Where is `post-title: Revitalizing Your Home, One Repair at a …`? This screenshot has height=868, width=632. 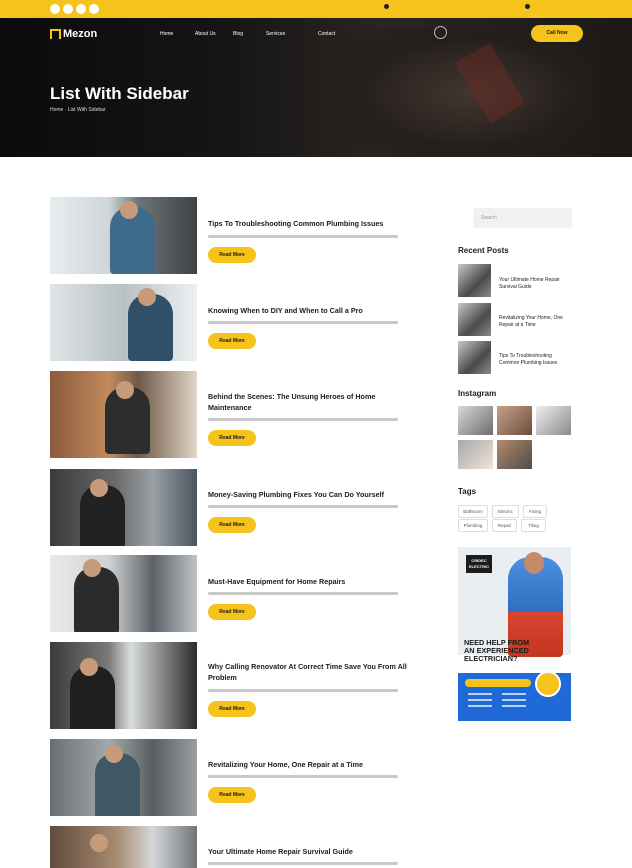 post-title: Revitalizing Your Home, One Repair at a … is located at coordinates (308, 764).